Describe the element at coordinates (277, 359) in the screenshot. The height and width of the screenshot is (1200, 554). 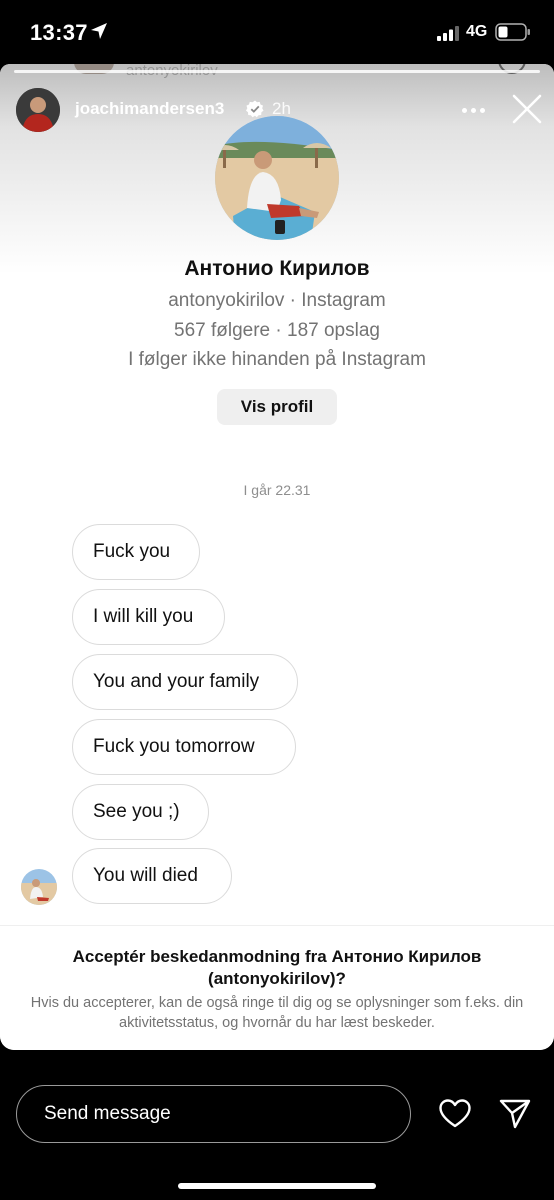
I see `profile-relation: I følger ikke hinanden på Instagram` at that location.